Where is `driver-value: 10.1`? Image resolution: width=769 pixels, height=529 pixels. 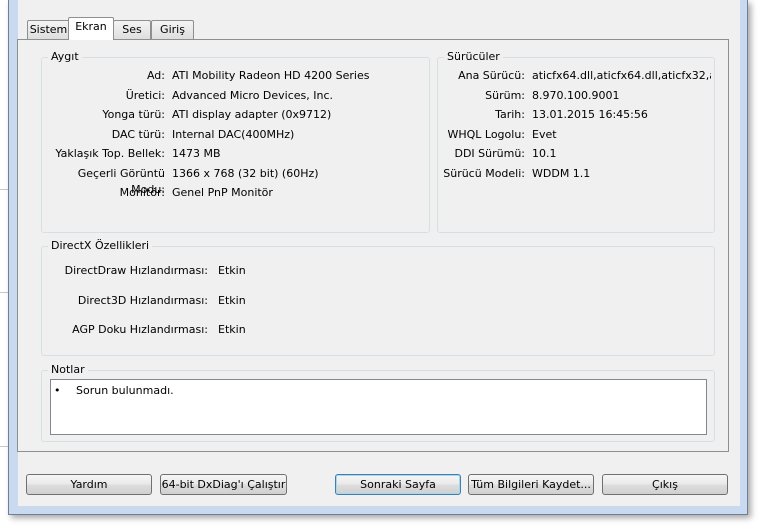 driver-value: 10.1 is located at coordinates (544, 153).